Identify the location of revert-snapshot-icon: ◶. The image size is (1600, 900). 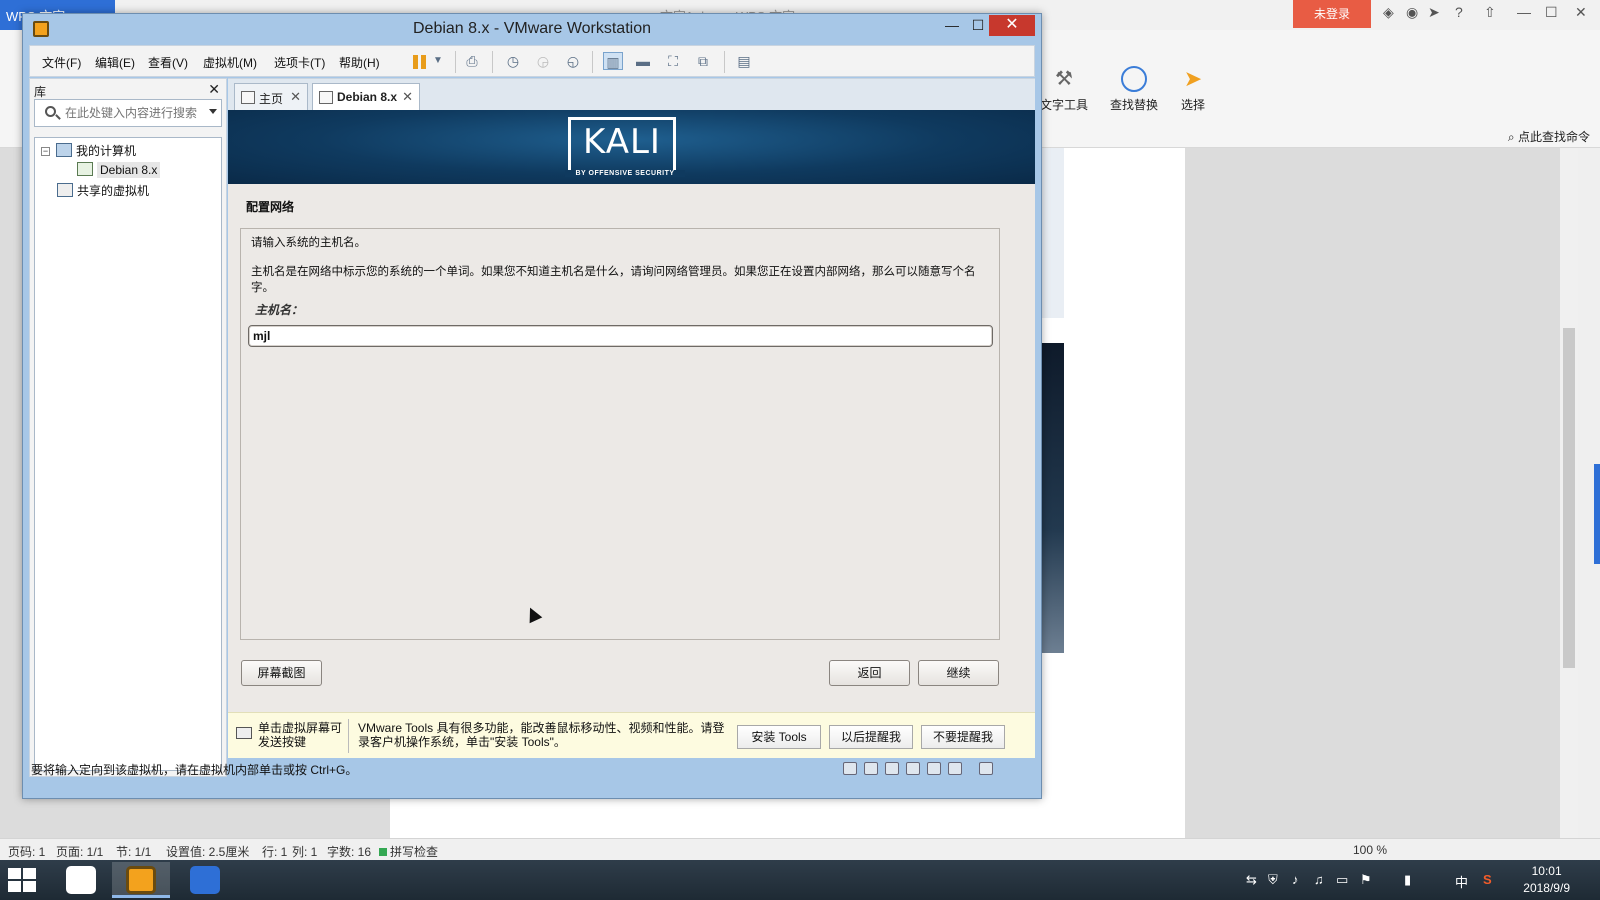
(543, 61).